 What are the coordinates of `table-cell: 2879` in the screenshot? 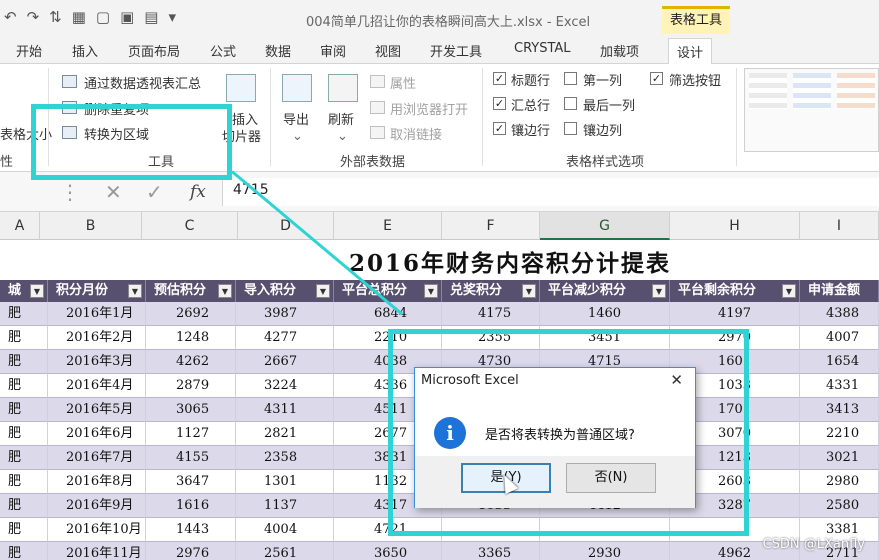 It's located at (191, 386).